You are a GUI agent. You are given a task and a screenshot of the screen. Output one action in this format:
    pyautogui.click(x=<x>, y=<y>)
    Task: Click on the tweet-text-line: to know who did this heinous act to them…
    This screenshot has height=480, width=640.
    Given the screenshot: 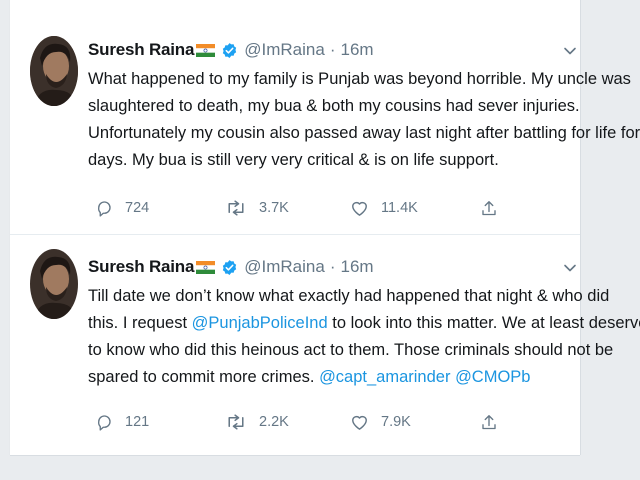 What is the action you would take?
    pyautogui.click(x=351, y=350)
    